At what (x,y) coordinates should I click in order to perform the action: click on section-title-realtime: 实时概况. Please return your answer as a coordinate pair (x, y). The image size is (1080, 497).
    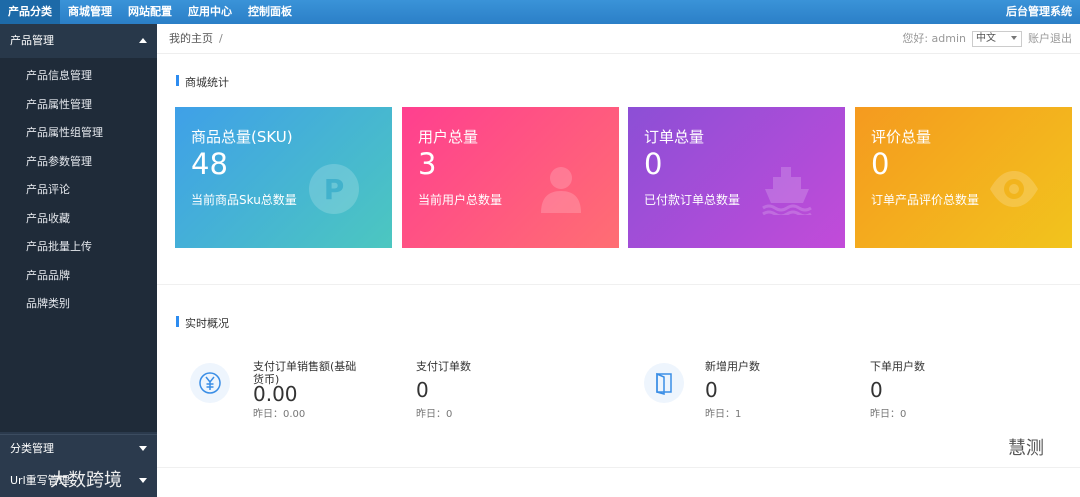
    Looking at the image, I should click on (202, 323).